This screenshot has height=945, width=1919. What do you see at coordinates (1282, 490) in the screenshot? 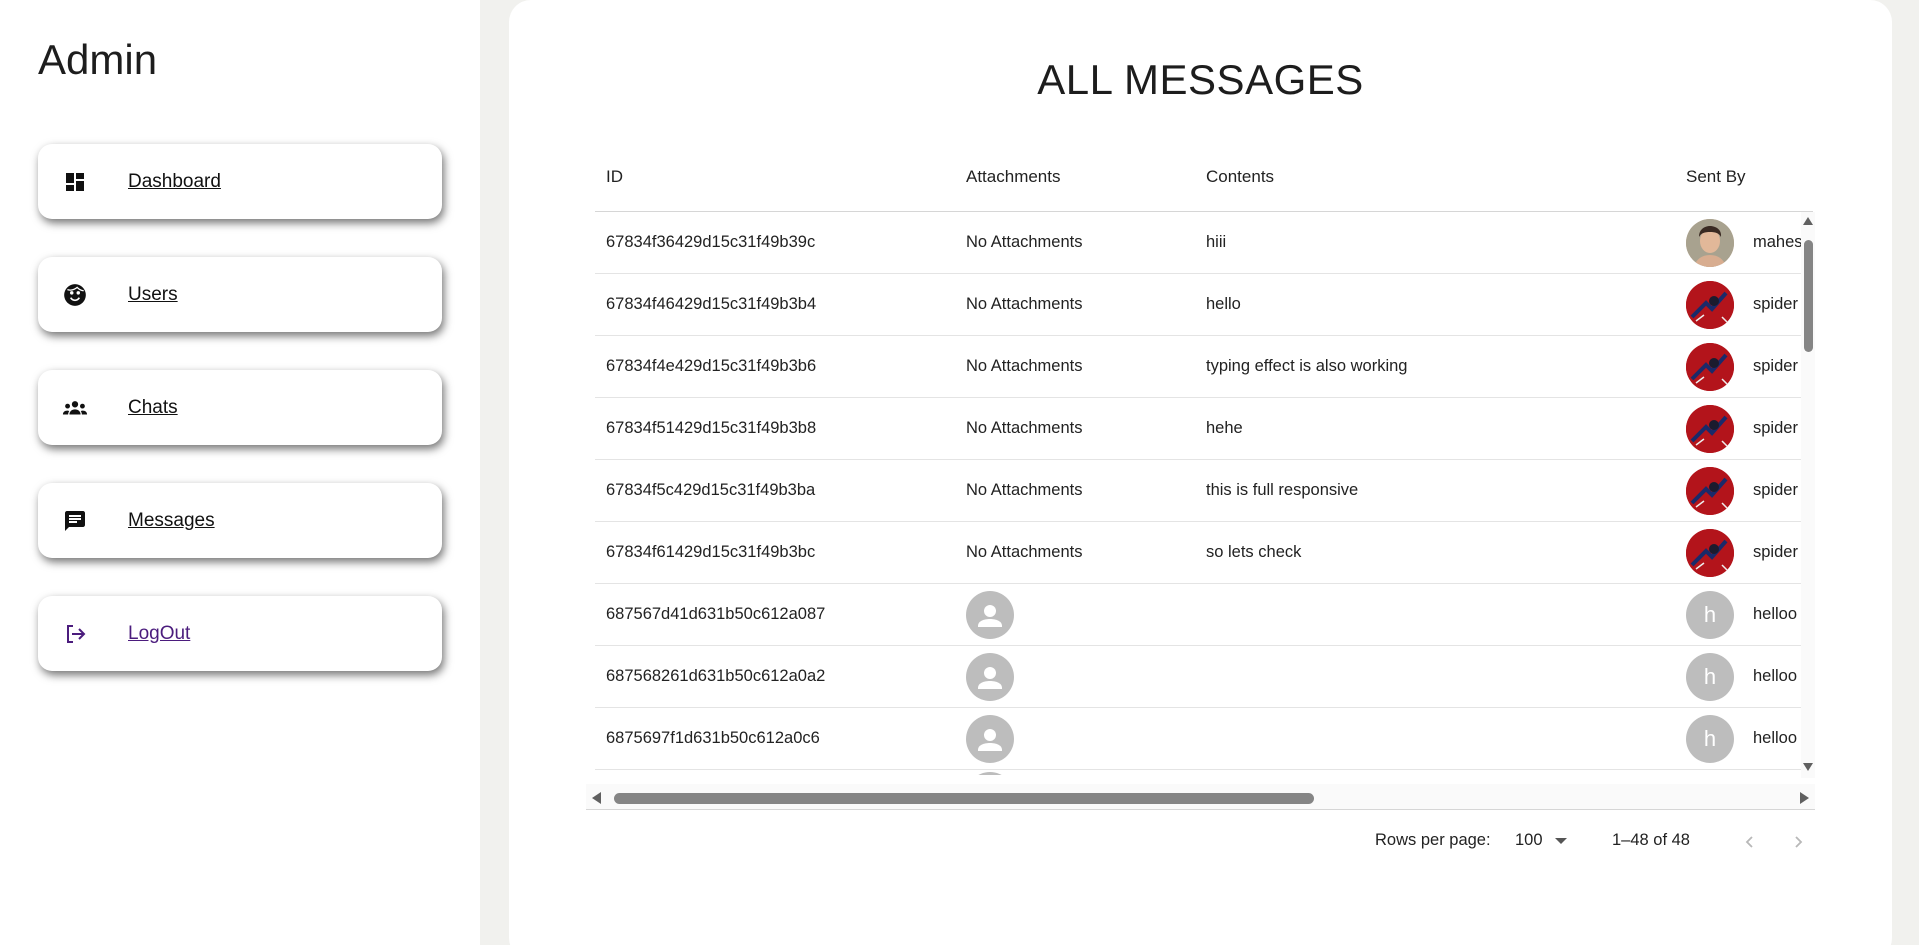
I see `cell-contents: this is full responsive` at bounding box center [1282, 490].